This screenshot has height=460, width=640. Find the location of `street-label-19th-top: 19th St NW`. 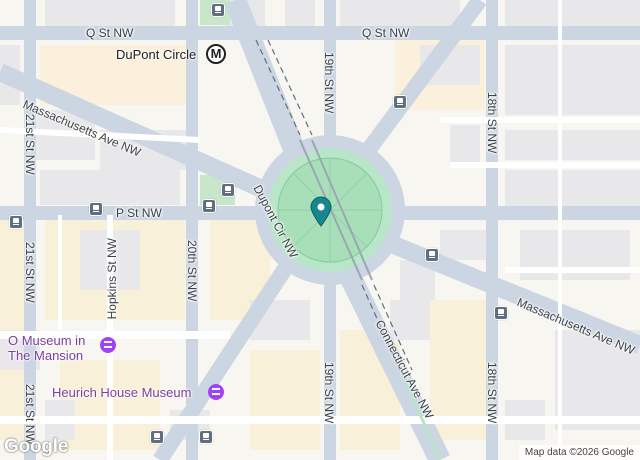

street-label-19th-top: 19th St NW is located at coordinates (329, 83).